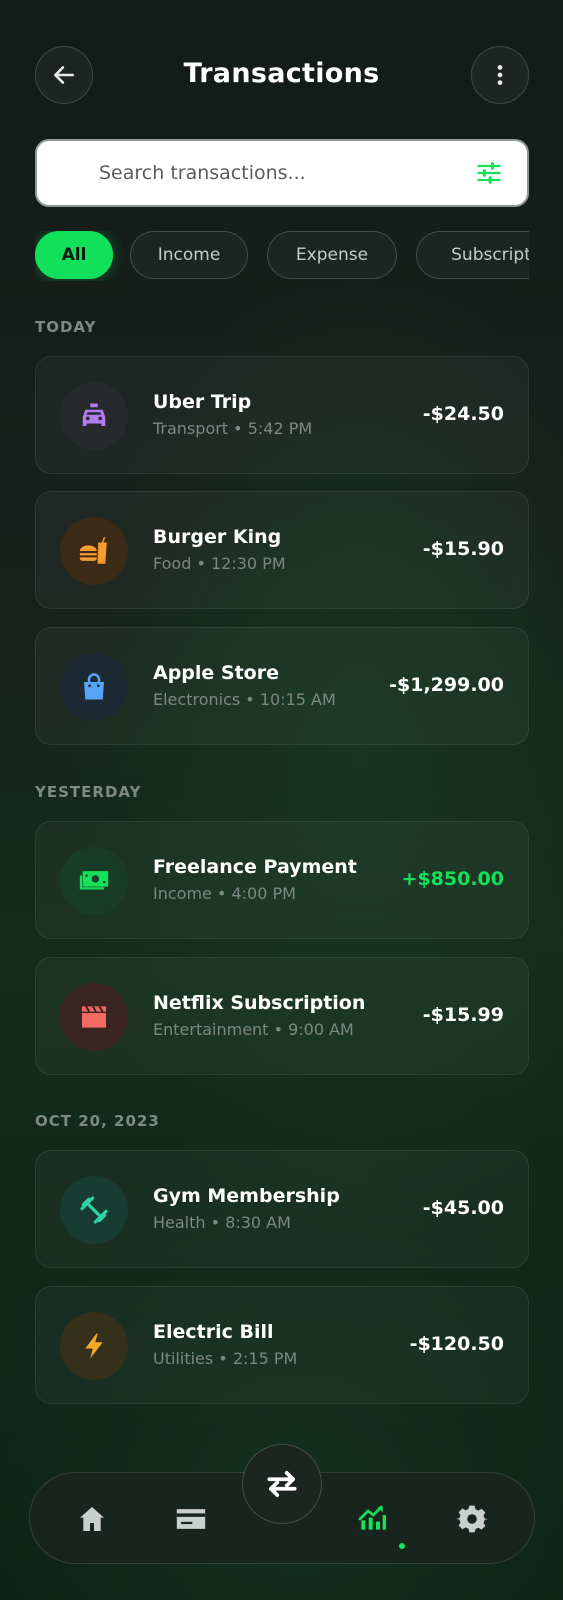 This screenshot has width=563, height=1600. Describe the element at coordinates (282, 1209) in the screenshot. I see `transaction-item: Gym Membership Health • 8:30 AM -$45.00` at that location.